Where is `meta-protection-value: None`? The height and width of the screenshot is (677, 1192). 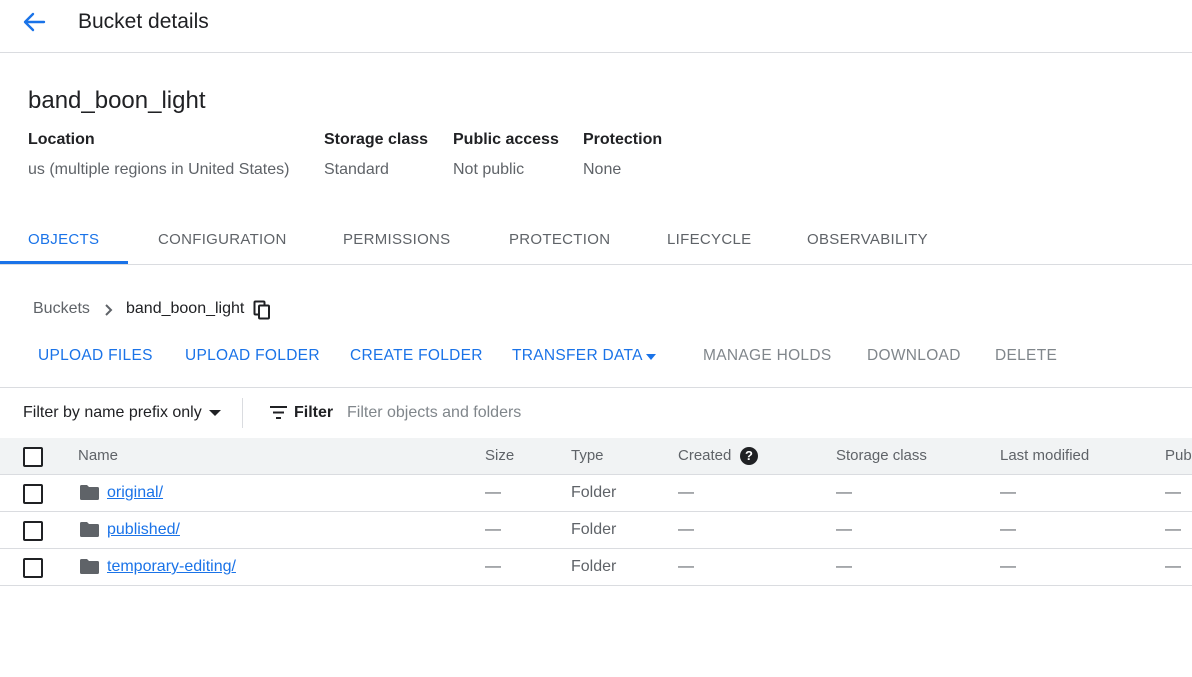
meta-protection-value: None is located at coordinates (602, 169).